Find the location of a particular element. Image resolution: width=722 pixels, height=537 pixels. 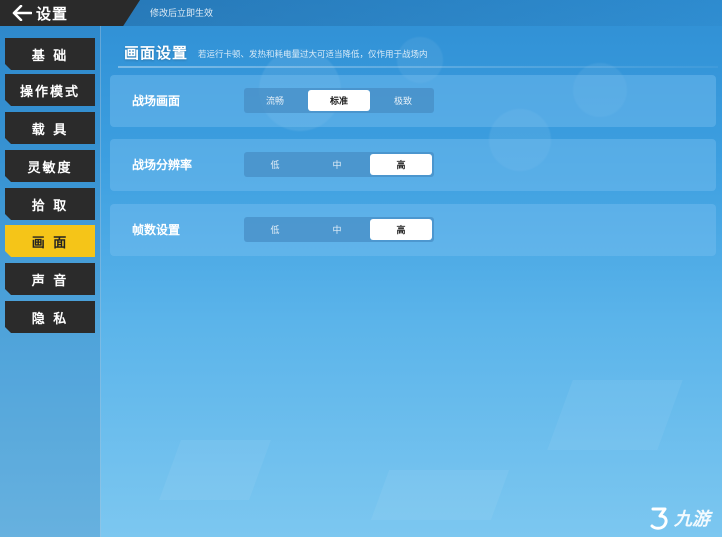

back-arrow-icon is located at coordinates (22, 13).